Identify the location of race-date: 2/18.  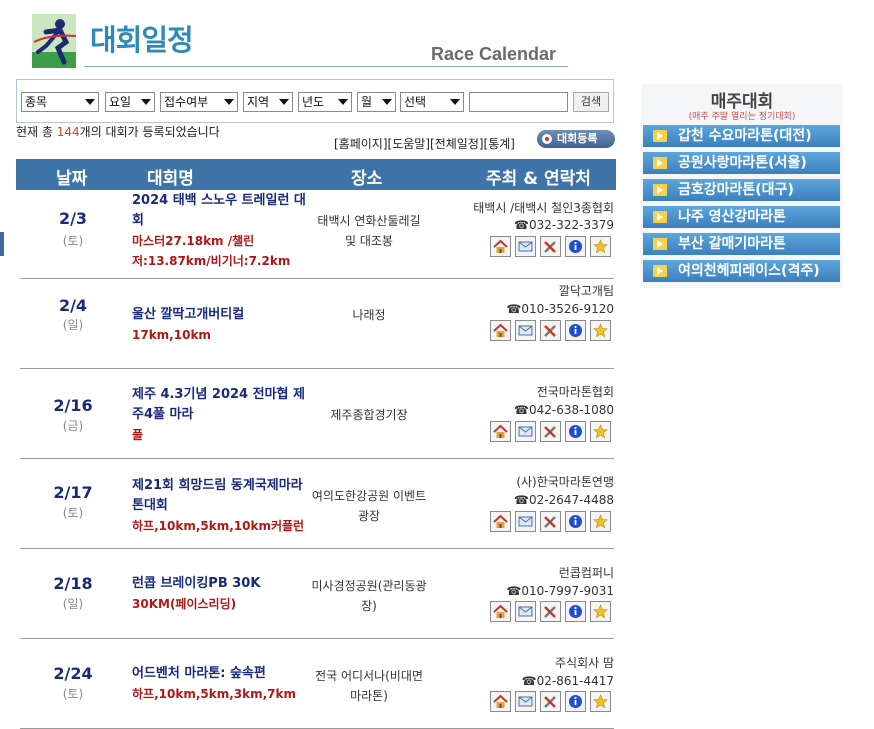
(73, 583).